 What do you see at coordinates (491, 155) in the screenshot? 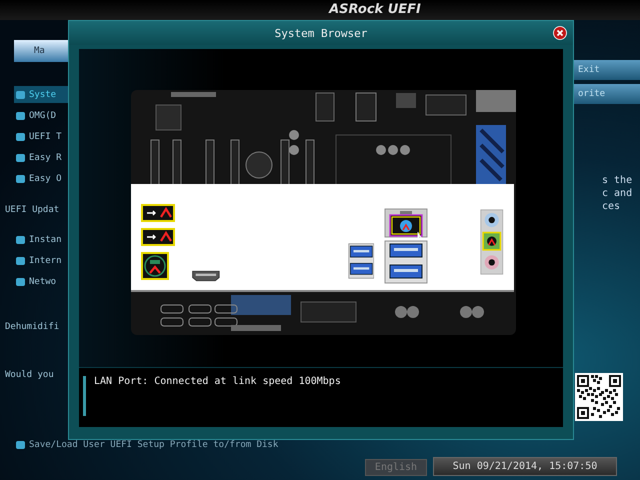
I see `heatsink-drawing` at bounding box center [491, 155].